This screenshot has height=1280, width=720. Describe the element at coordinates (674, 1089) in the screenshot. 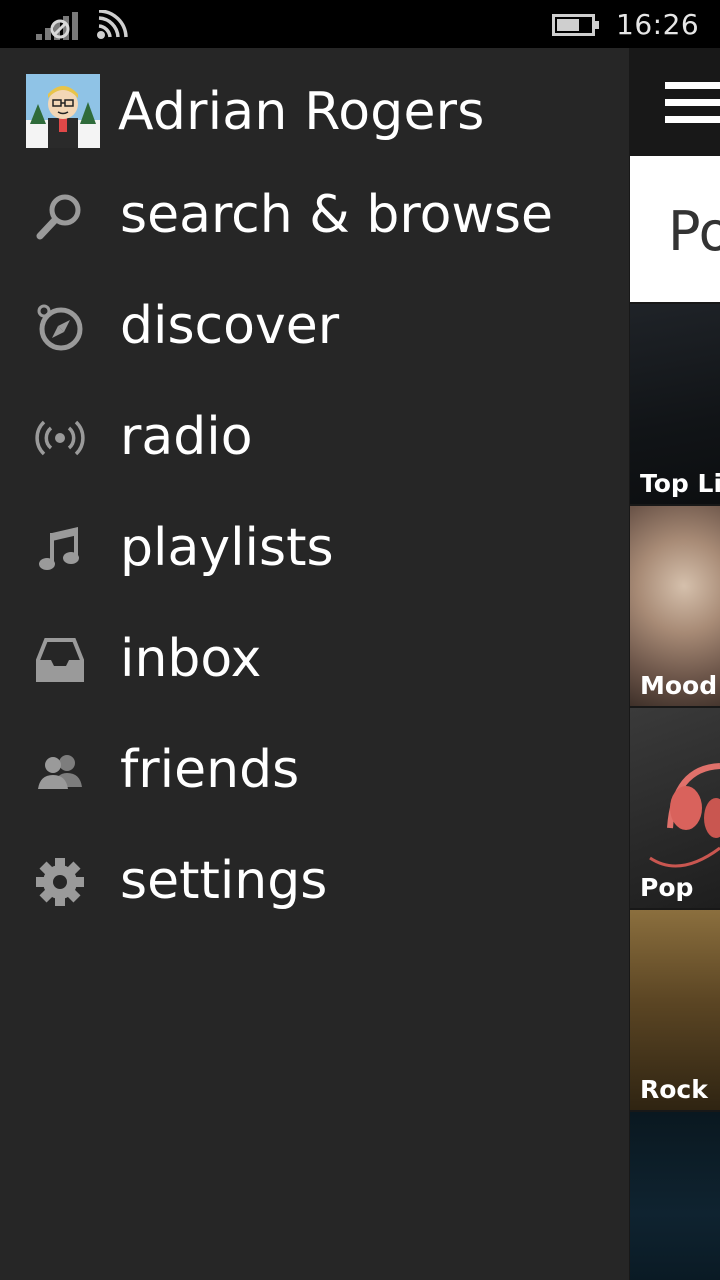

I see `tile-label: Rock` at that location.